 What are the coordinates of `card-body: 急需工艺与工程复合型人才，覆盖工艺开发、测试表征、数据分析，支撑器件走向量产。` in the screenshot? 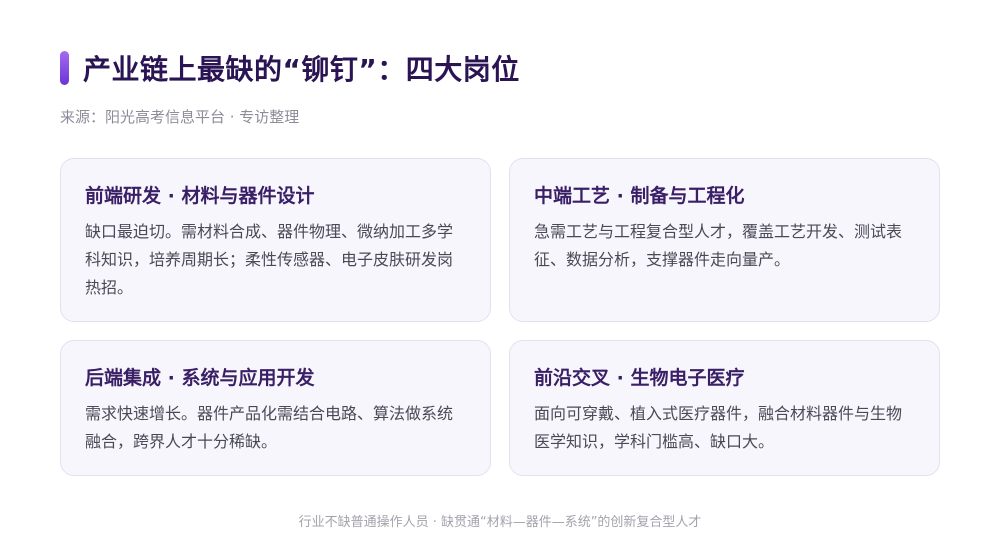 It's located at (718, 245).